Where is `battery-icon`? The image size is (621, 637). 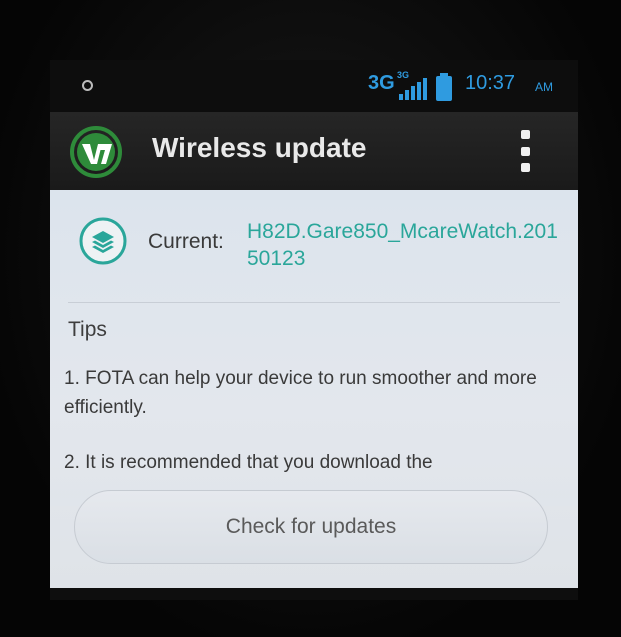
battery-icon is located at coordinates (444, 87).